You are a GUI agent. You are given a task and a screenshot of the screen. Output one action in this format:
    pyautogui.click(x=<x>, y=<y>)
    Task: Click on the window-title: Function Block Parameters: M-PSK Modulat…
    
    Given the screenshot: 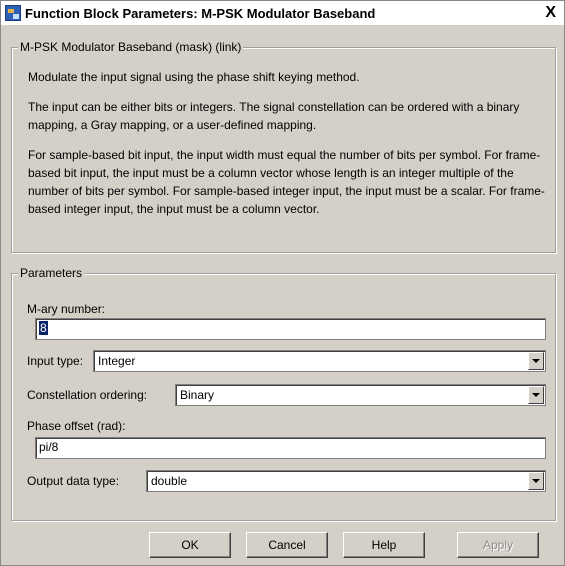 What is the action you would take?
    pyautogui.click(x=200, y=13)
    